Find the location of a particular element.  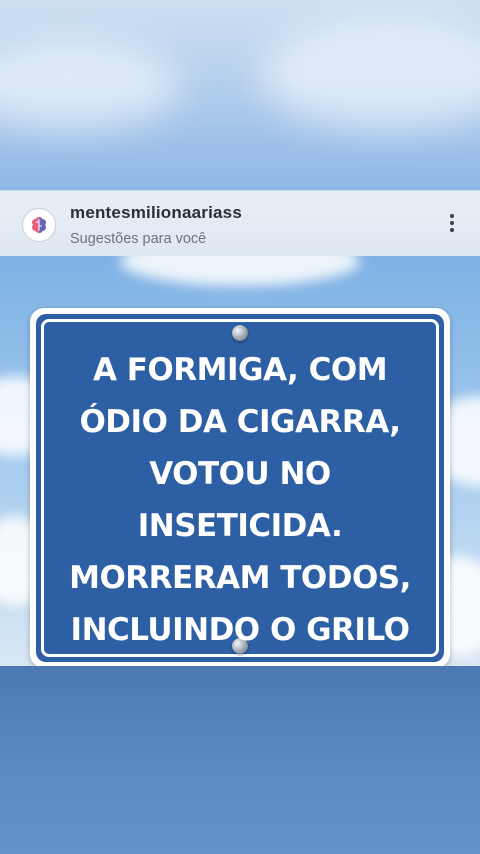

username: mentesmilionaariass is located at coordinates (156, 213).